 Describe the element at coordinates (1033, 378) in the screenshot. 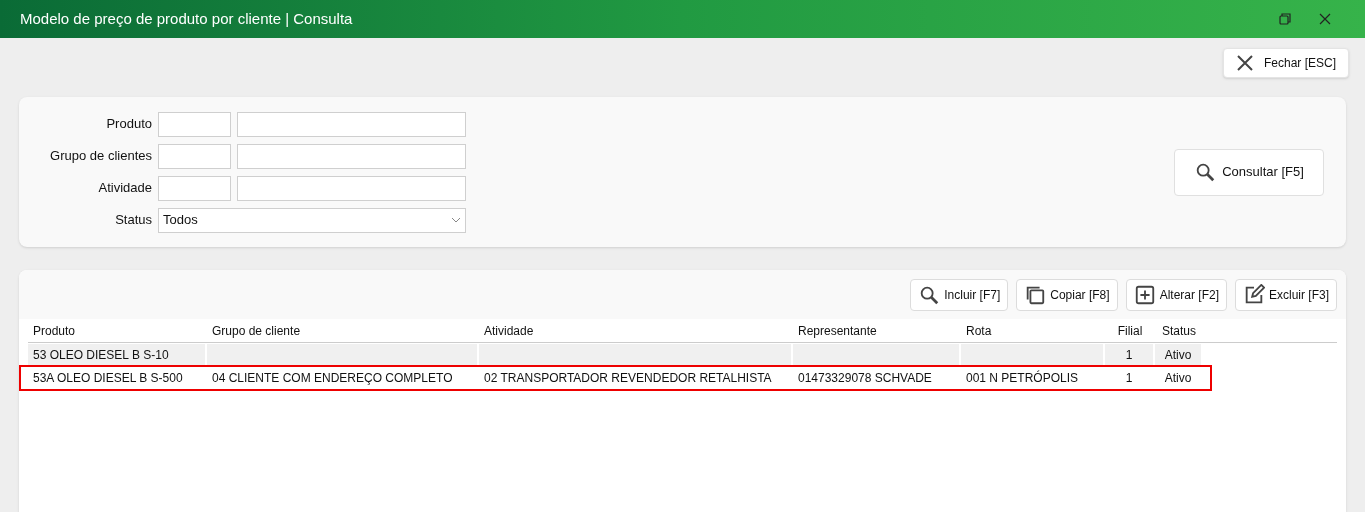

I see `table-cell: 001 N PETRÓPOLIS` at that location.